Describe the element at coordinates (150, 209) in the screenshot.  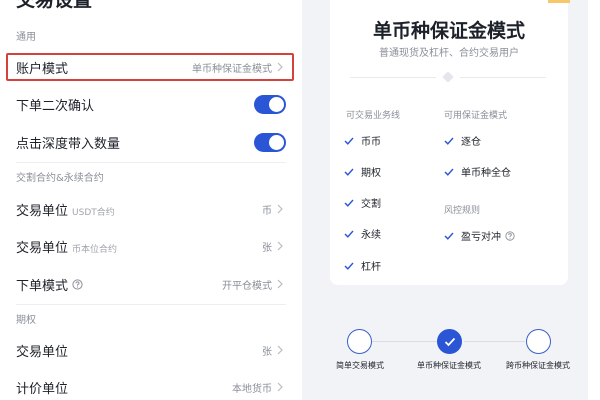
I see `trade-unit-usdt-row: 交易单位 USDT合约 币` at that location.